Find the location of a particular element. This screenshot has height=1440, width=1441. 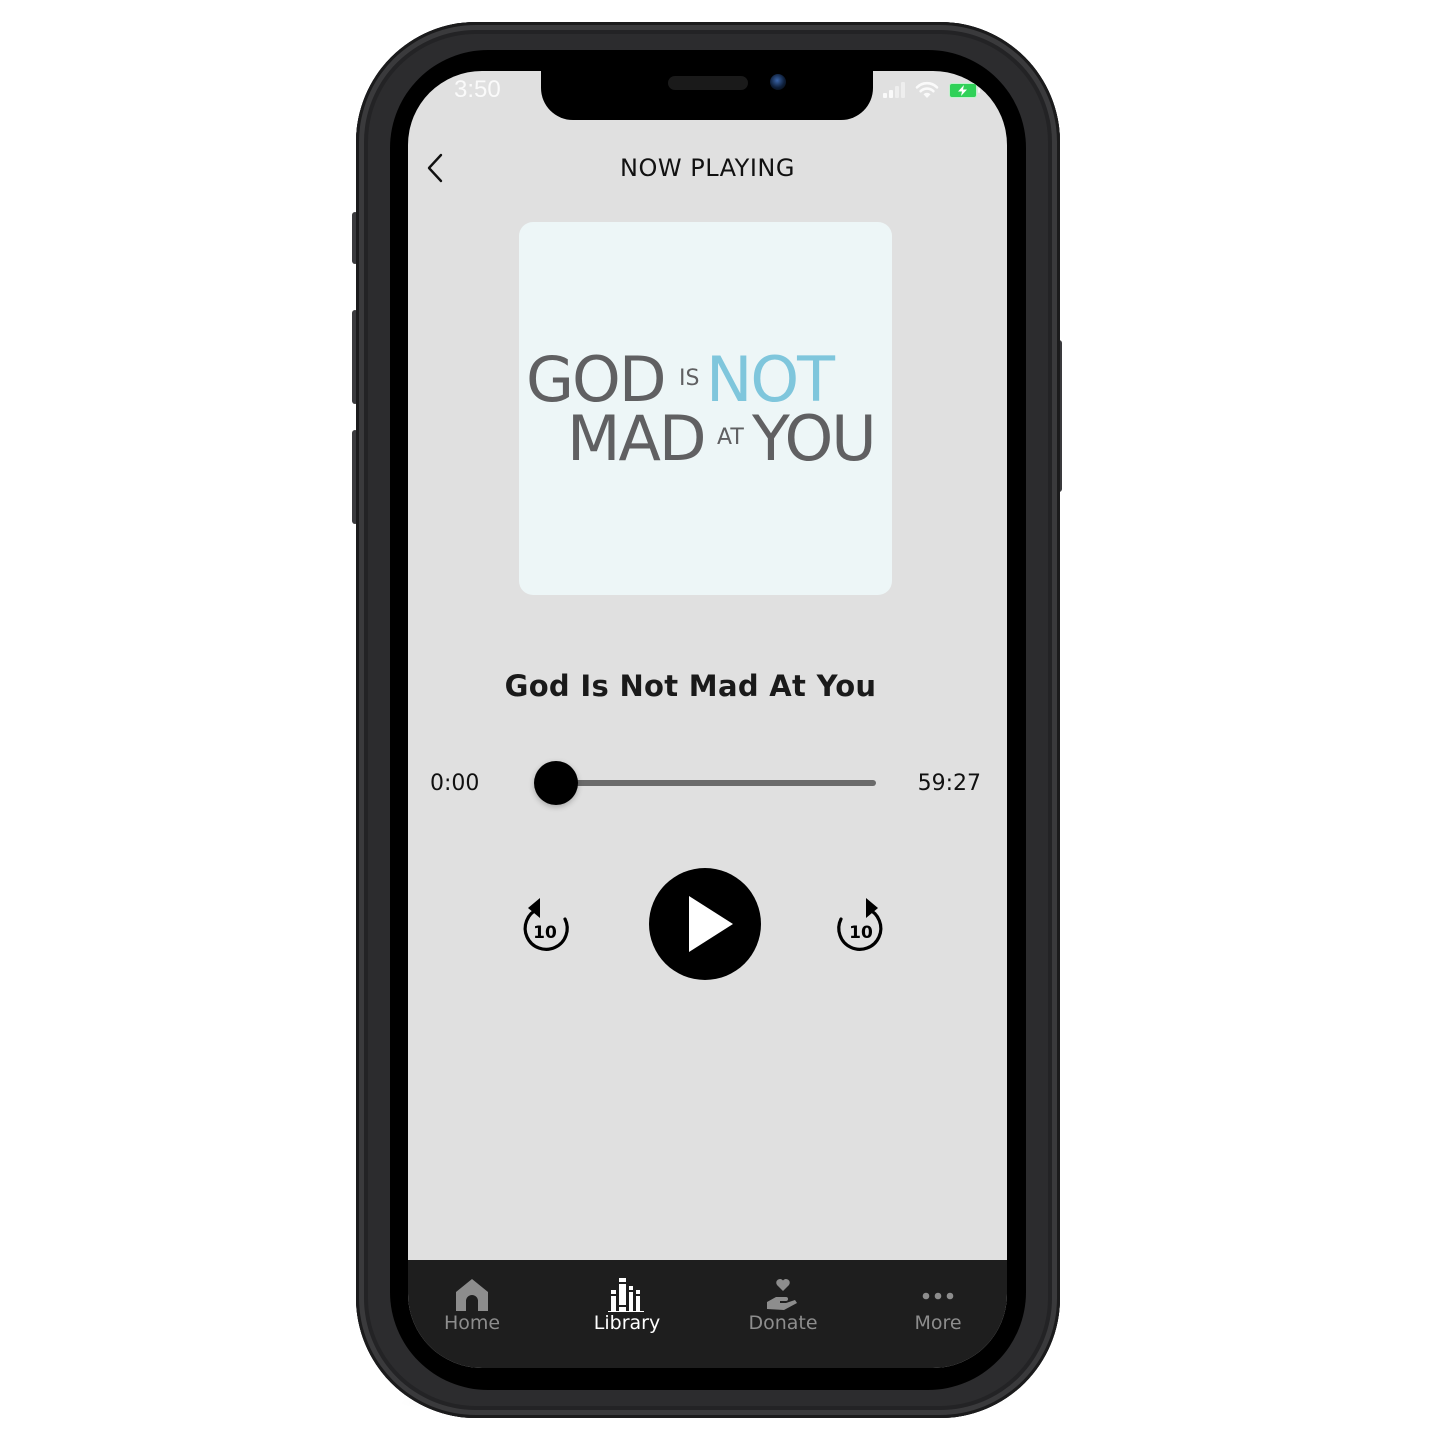

play-icon is located at coordinates (711, 924).